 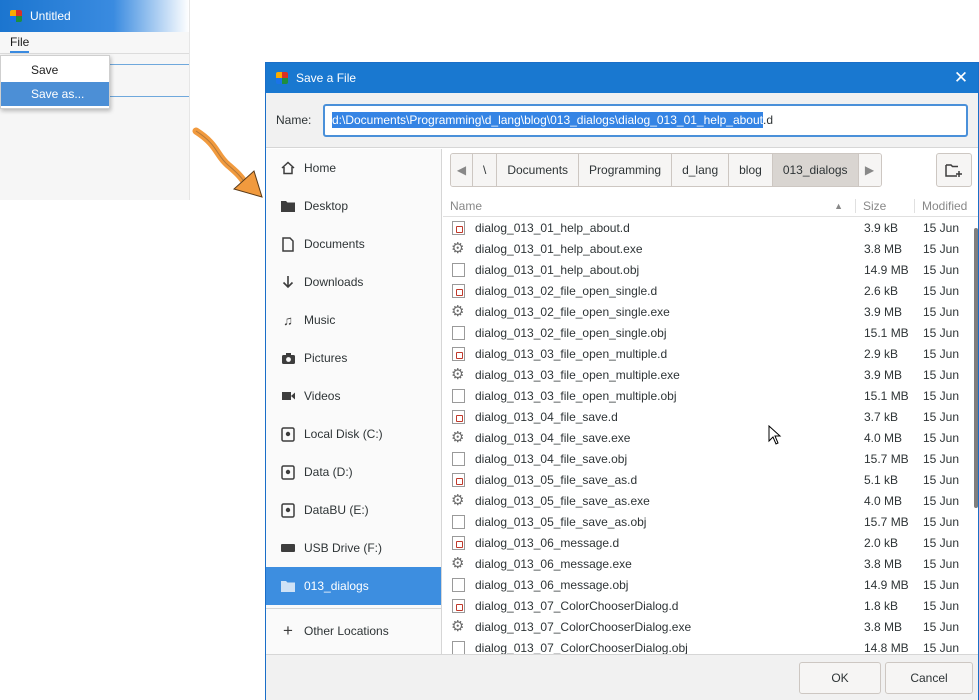 I want to click on file-size: 3.9 kB, so click(x=881, y=227).